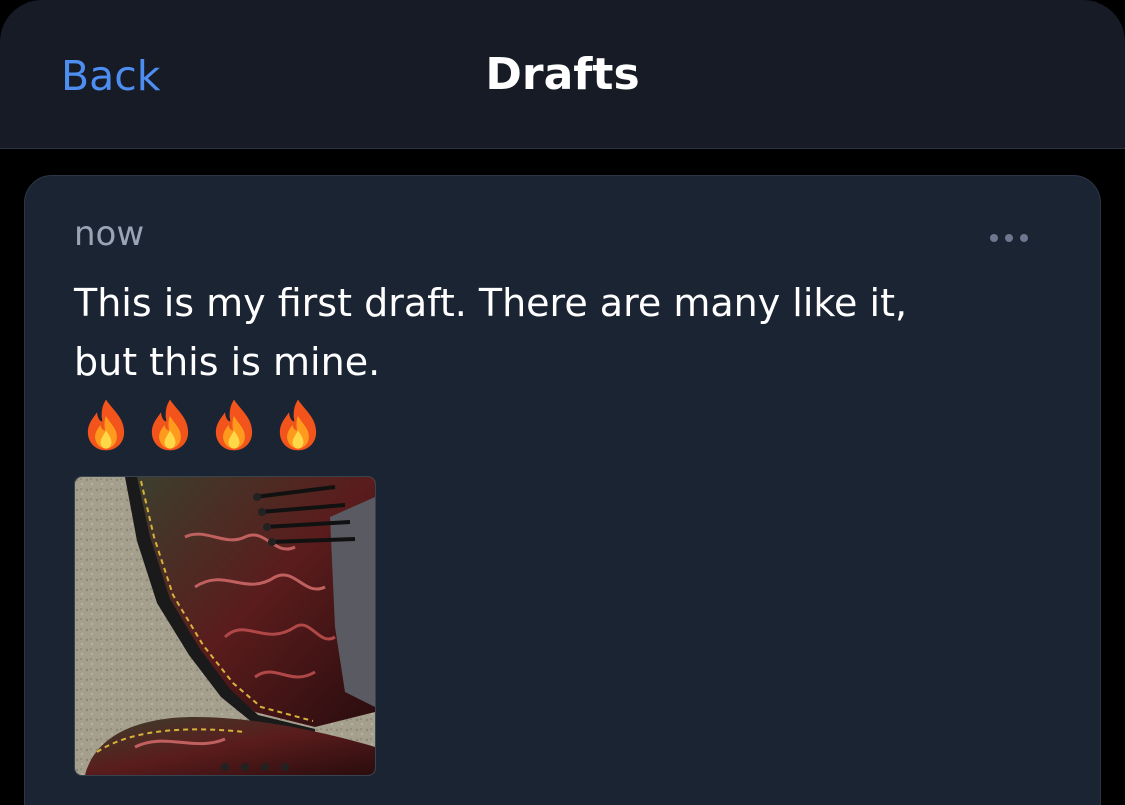 Image resolution: width=1125 pixels, height=805 pixels. I want to click on attachment-thumbnail, so click(225, 626).